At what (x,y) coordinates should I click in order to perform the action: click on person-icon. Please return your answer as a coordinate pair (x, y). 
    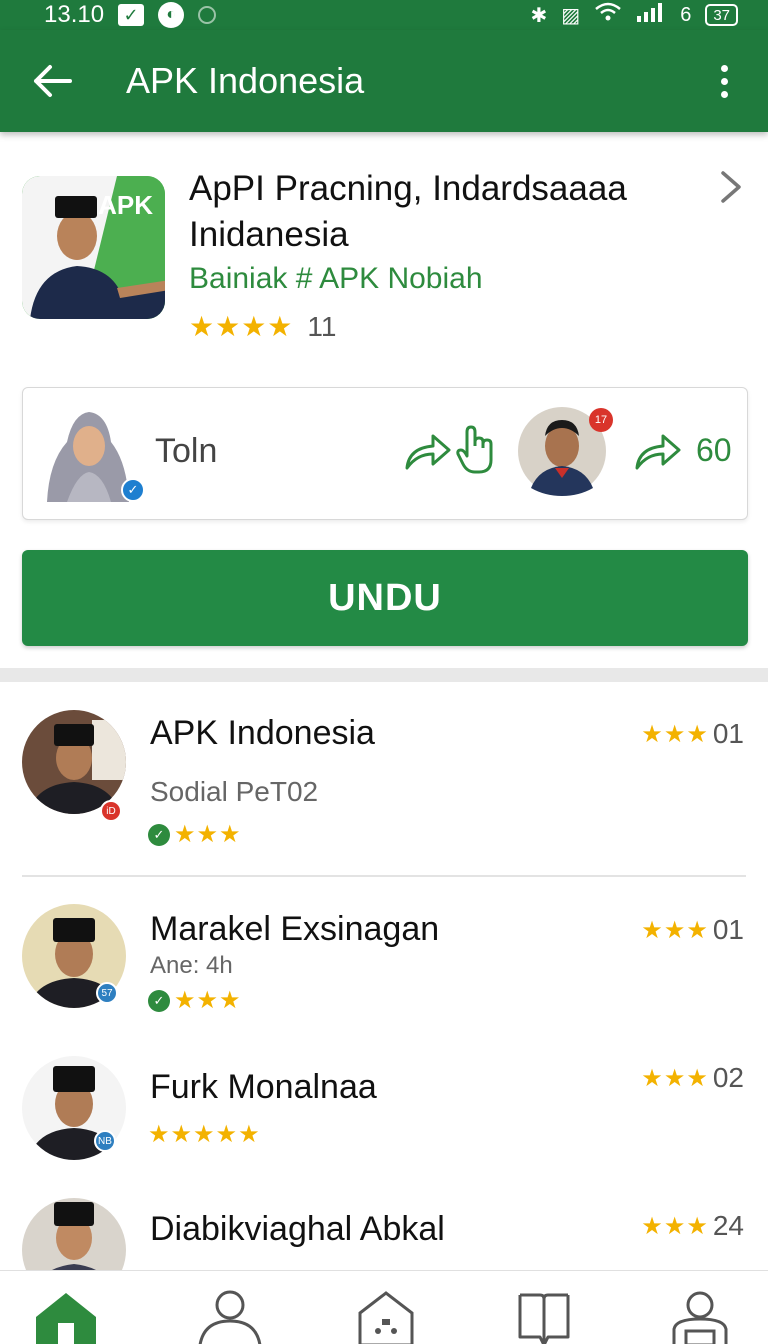
    Looking at the image, I should click on (230, 1317).